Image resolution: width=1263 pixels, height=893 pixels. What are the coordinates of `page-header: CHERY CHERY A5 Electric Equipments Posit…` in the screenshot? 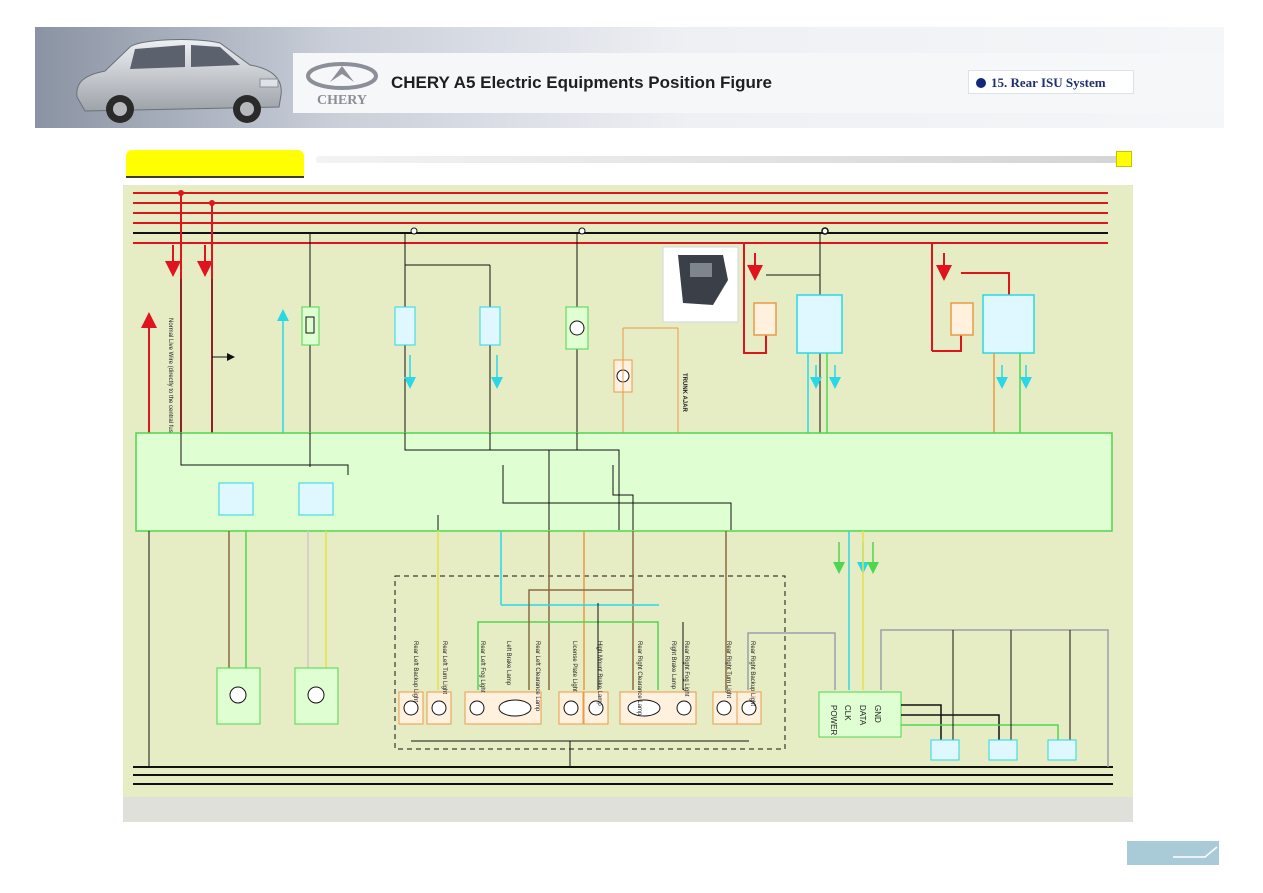 It's located at (629, 77).